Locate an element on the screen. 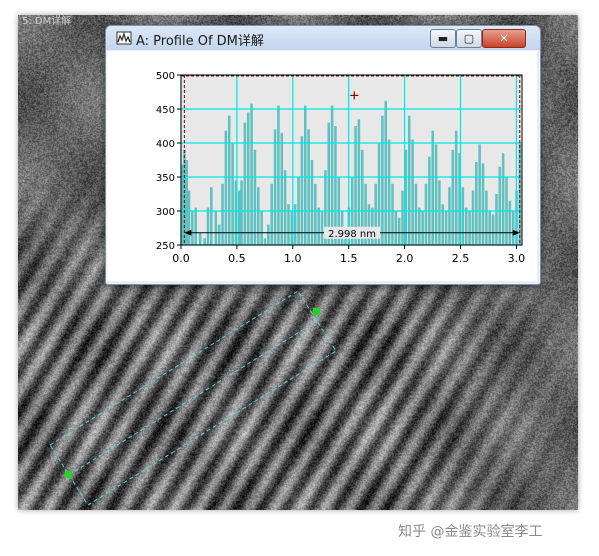 The height and width of the screenshot is (556, 599). x-tick-label: 0.5 is located at coordinates (237, 258).